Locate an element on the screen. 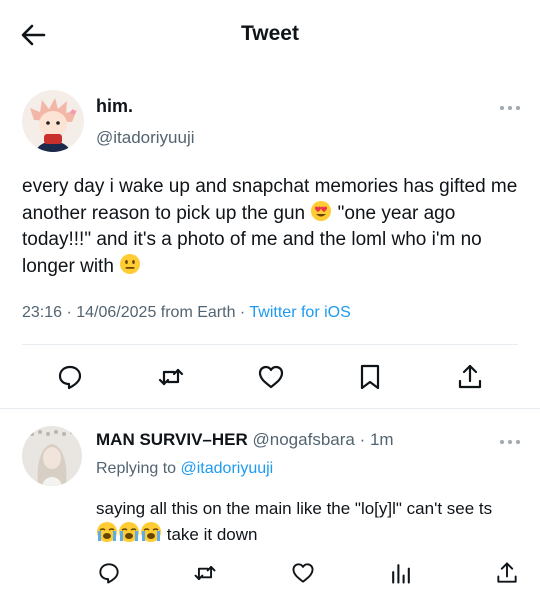  reply-text-part: take it down is located at coordinates (212, 534).